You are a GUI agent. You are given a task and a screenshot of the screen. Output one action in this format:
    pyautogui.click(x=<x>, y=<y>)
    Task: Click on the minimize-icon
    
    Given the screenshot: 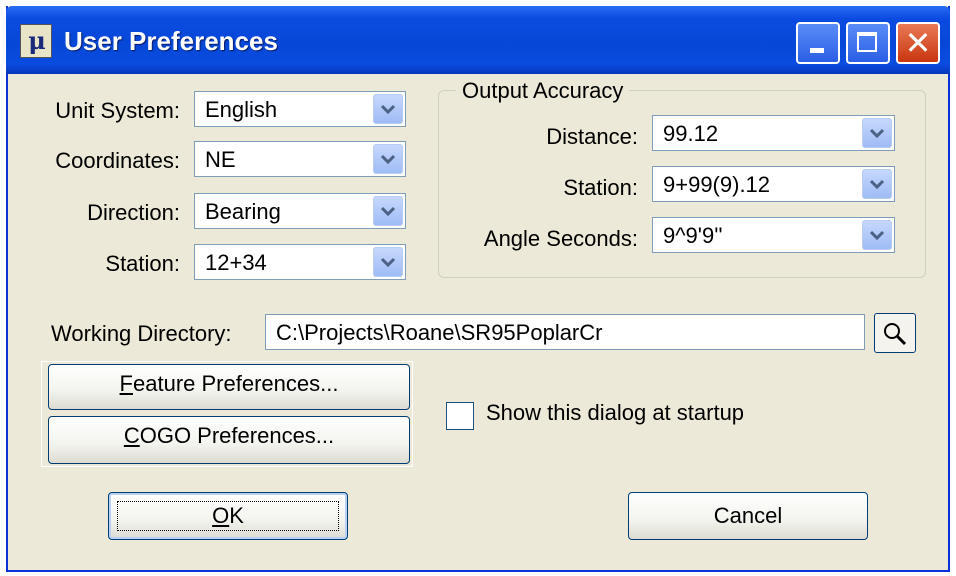 What is the action you would take?
    pyautogui.click(x=817, y=50)
    